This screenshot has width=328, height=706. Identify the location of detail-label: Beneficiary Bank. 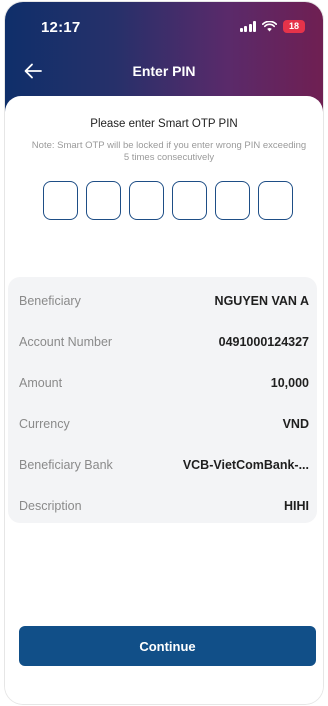
(66, 465).